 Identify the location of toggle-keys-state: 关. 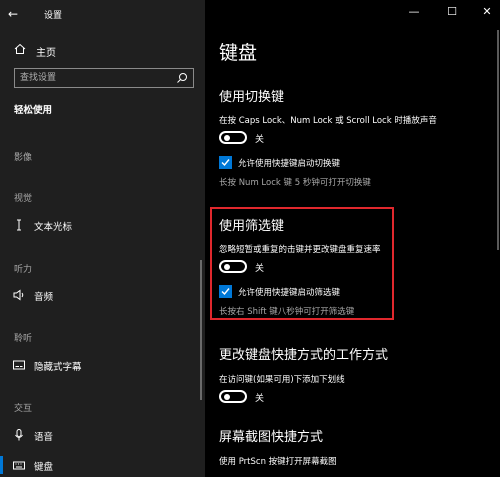
(260, 140).